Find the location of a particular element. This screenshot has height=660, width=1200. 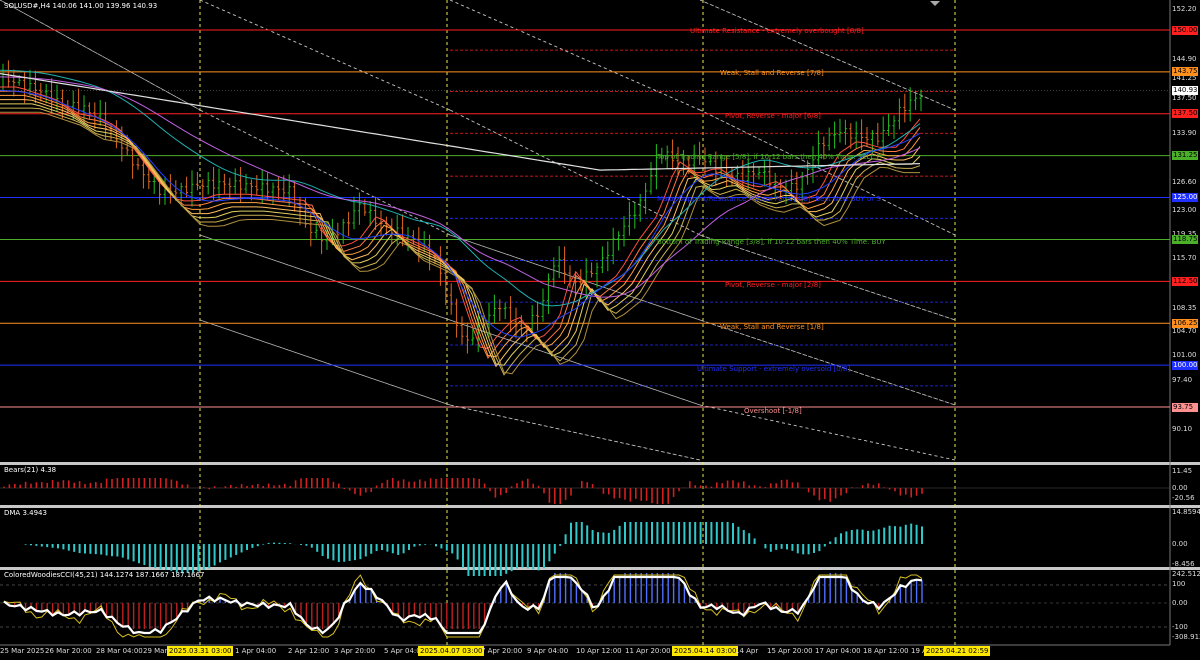

bears-axis-label: 0.00 is located at coordinates (1180, 488).